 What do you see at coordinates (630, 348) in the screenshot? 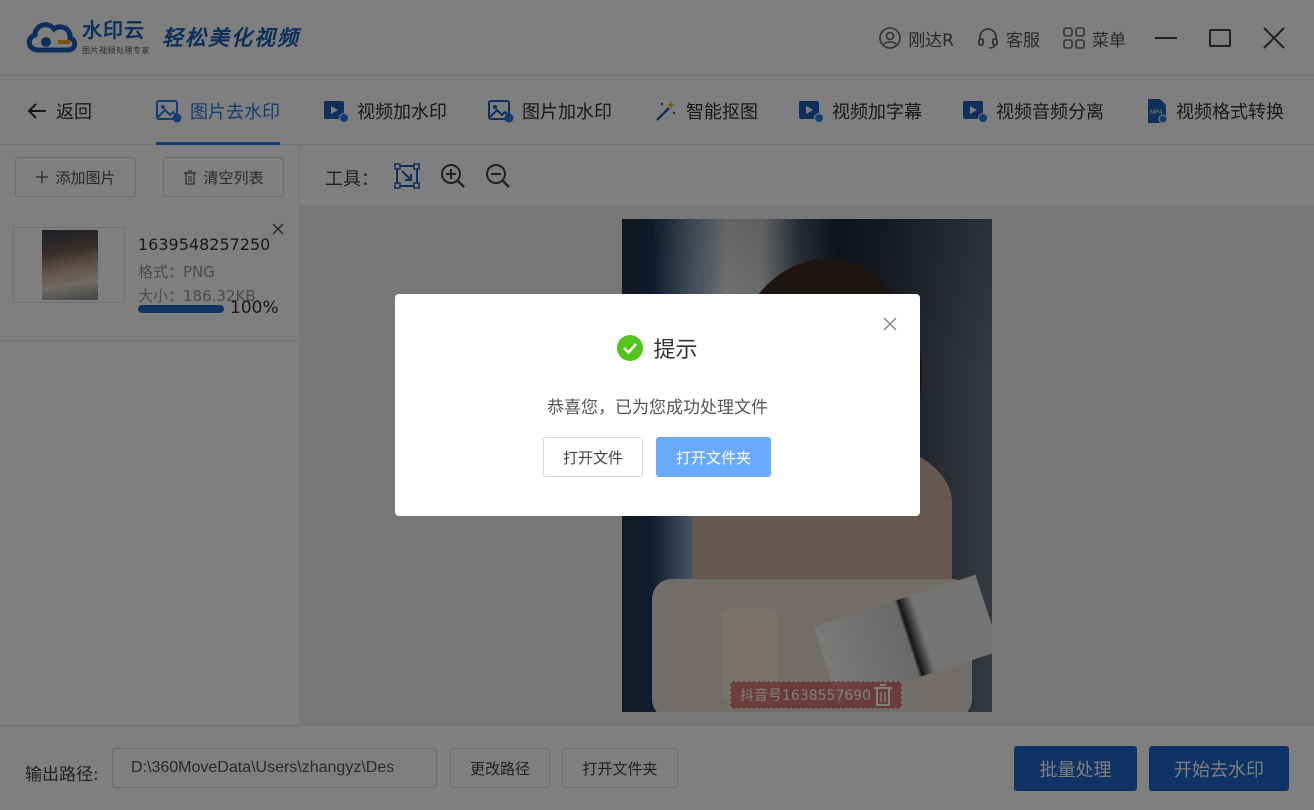
I see `success-check-icon` at bounding box center [630, 348].